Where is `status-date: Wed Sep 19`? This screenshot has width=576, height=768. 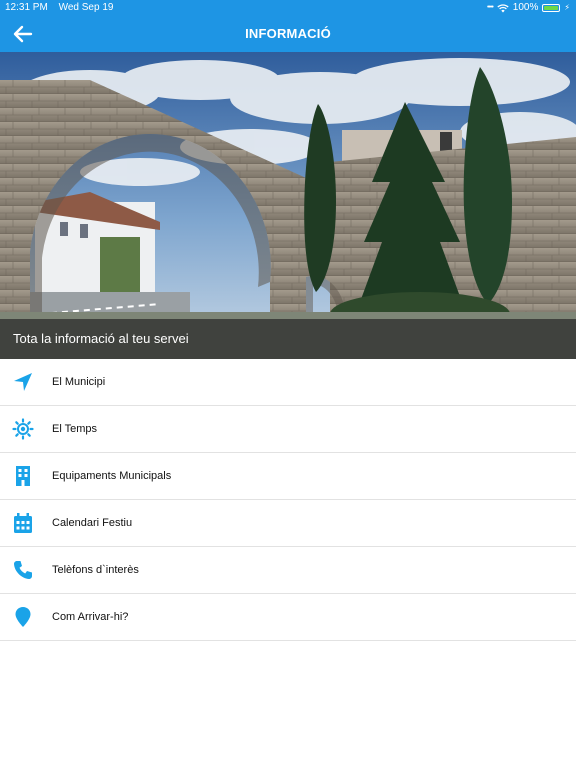 status-date: Wed Sep 19 is located at coordinates (86, 7).